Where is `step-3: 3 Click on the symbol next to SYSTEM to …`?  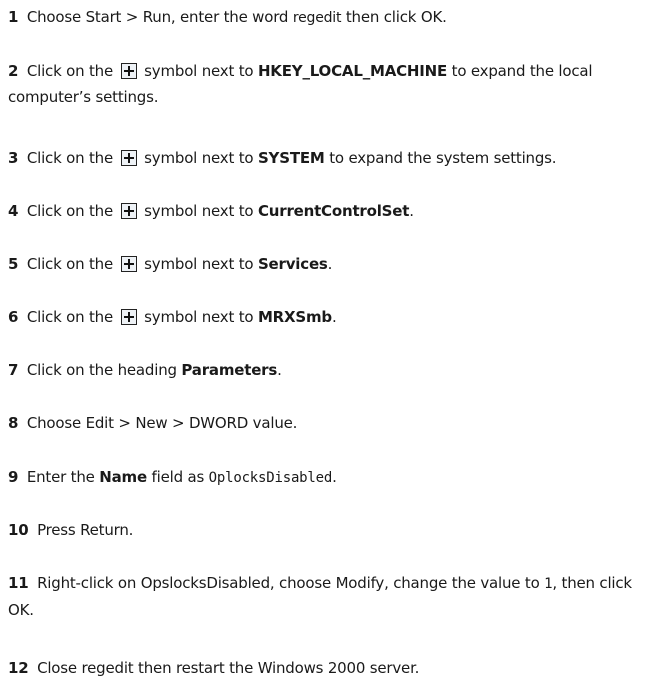 step-3: 3 Click on the symbol next to SYSTEM to … is located at coordinates (329, 158).